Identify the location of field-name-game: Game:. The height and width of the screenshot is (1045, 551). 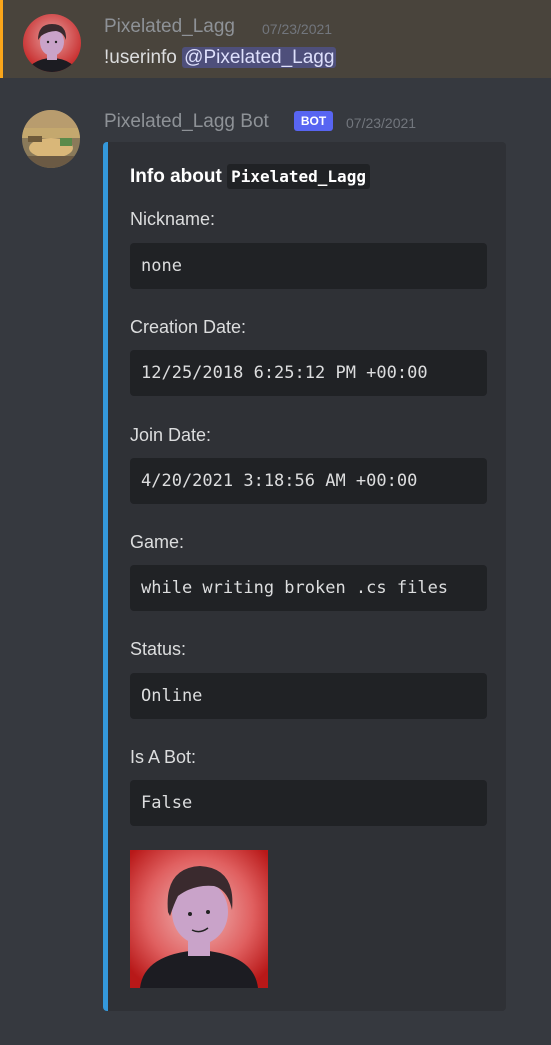
(157, 542).